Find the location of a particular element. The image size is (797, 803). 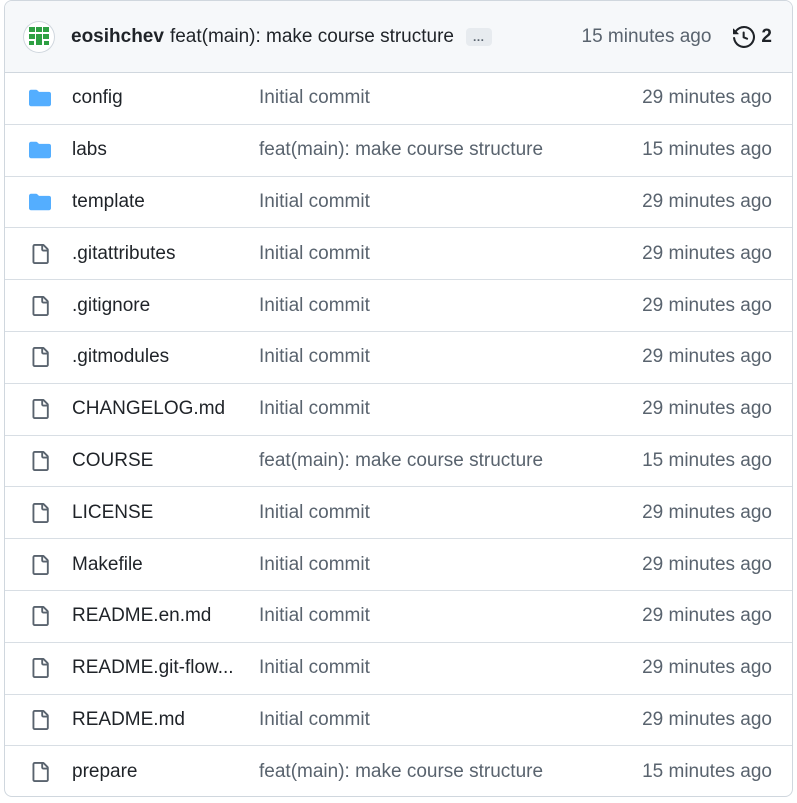

file-name-link: README.md is located at coordinates (128, 720).